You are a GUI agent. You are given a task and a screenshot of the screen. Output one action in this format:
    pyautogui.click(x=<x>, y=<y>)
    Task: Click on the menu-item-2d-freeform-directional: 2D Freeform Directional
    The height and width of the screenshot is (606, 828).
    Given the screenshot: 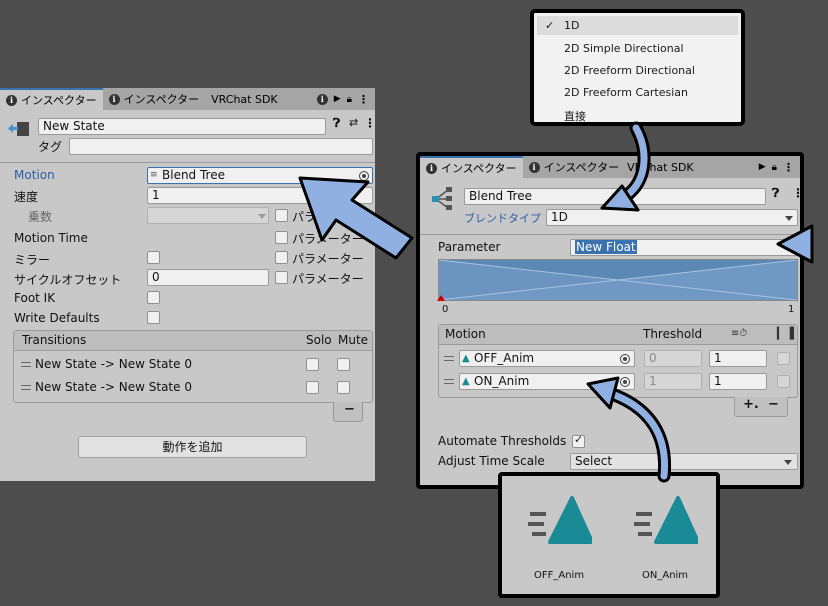 What is the action you would take?
    pyautogui.click(x=629, y=70)
    